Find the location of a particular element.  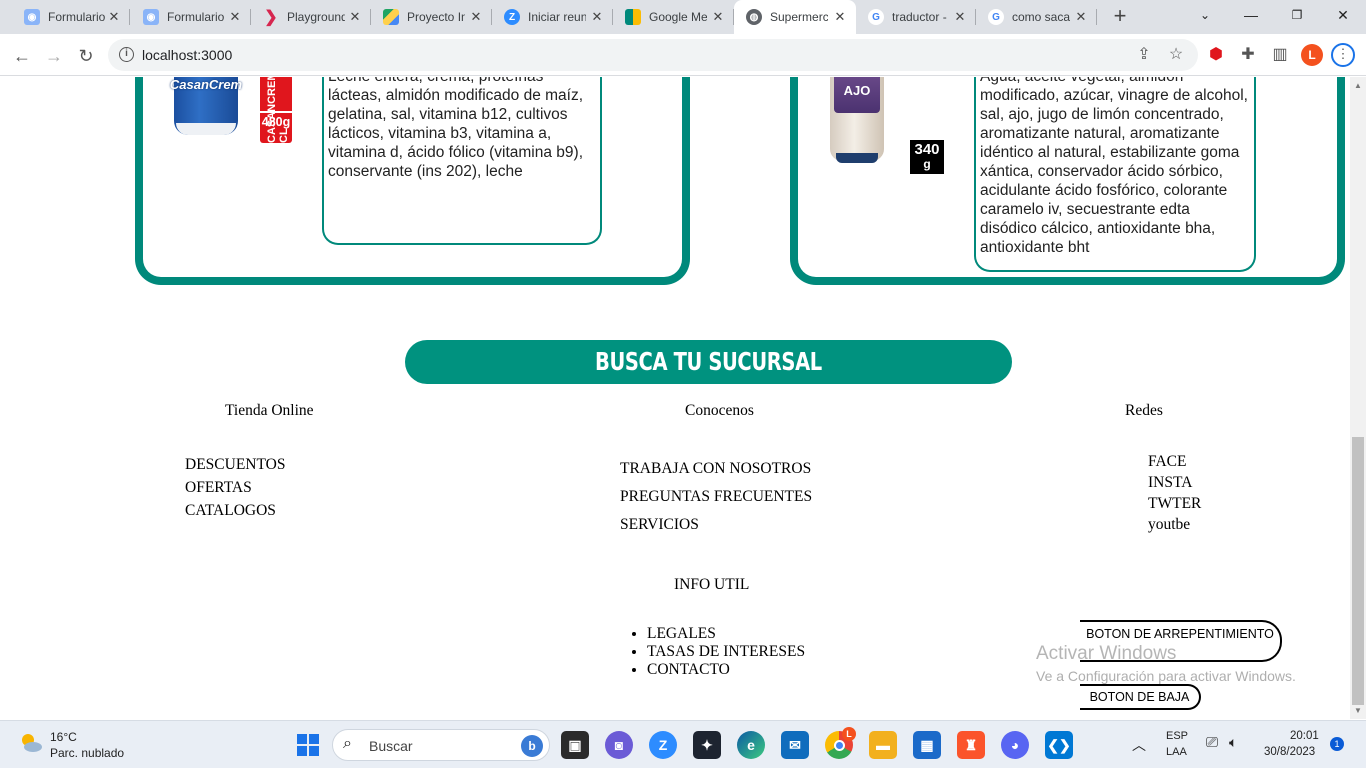

back-button: ← is located at coordinates (22, 56).